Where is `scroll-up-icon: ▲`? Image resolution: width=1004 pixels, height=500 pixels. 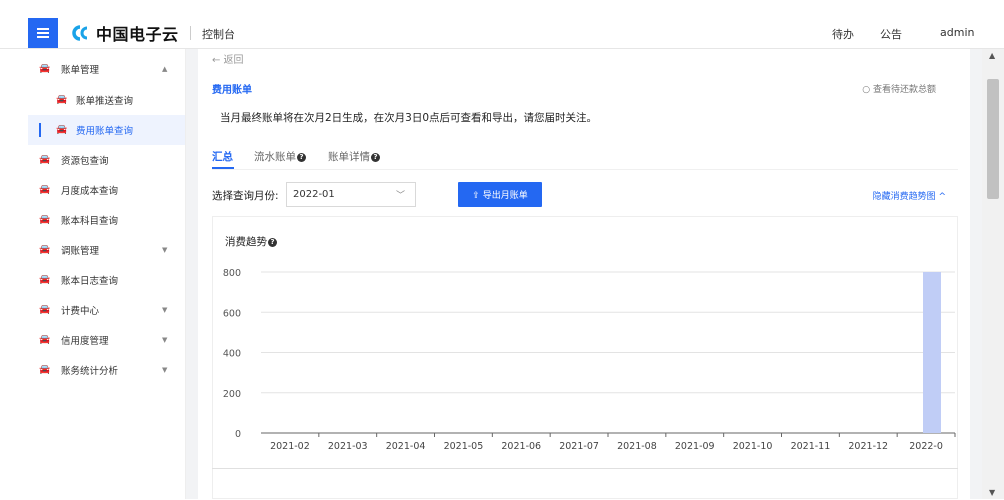
scroll-up-icon: ▲ is located at coordinates (992, 55).